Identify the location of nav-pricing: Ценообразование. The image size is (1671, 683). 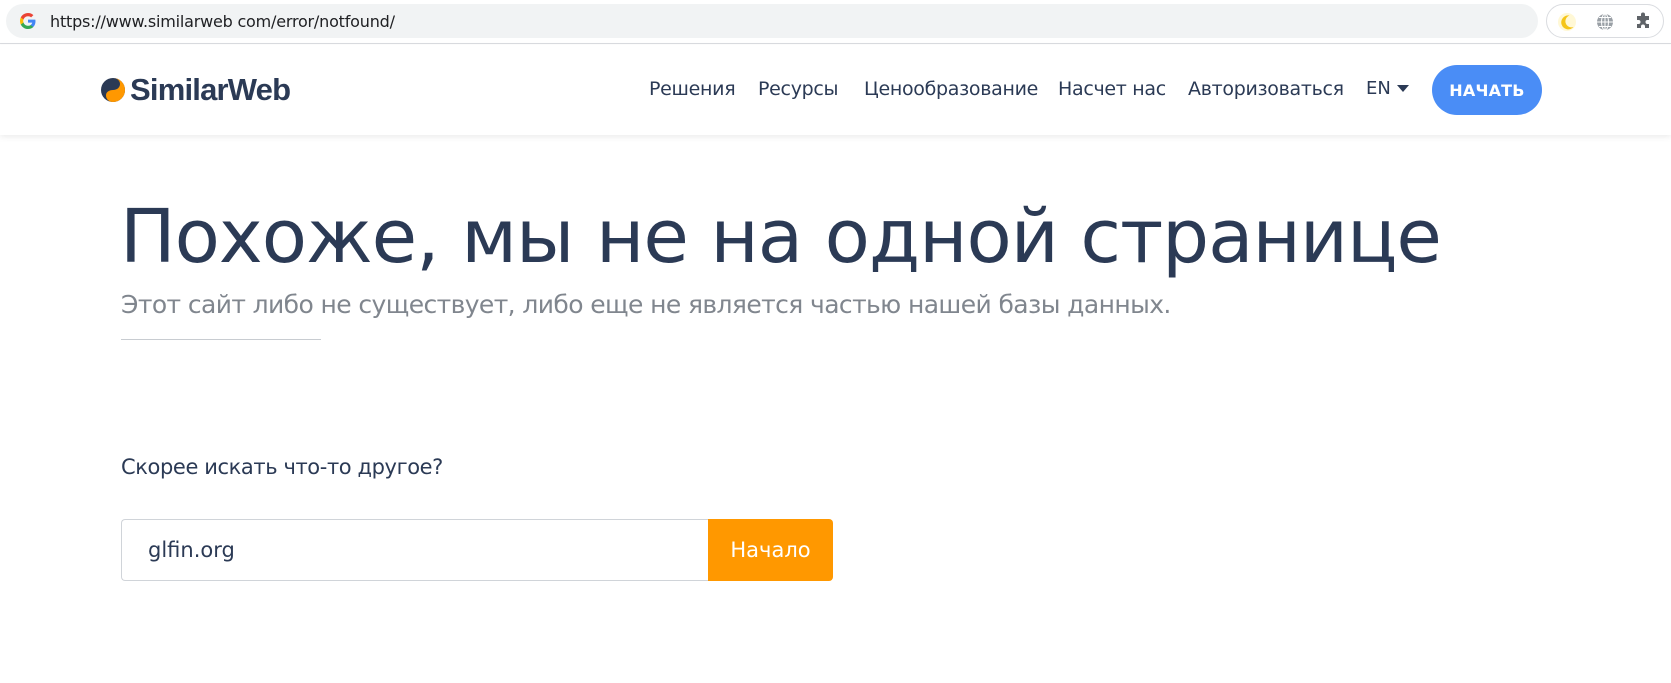
(951, 89).